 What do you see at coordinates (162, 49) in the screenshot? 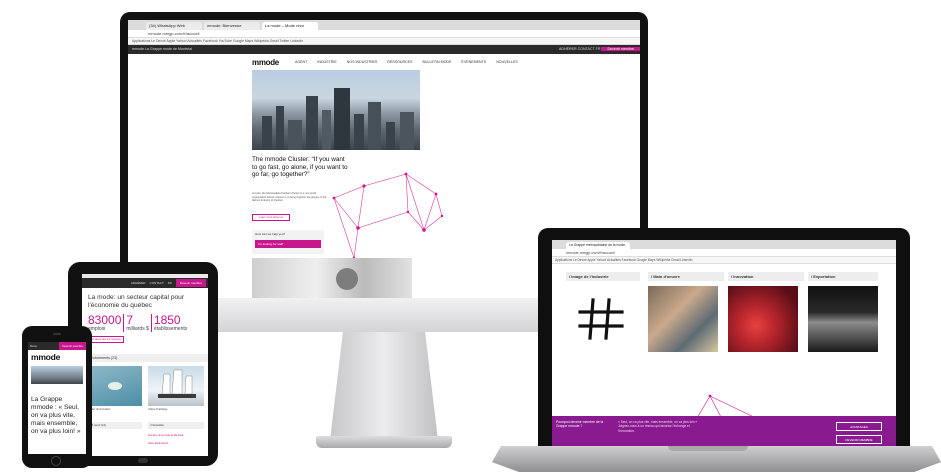
I see `topbar-left: mmode La Grappe mode de Montréal` at bounding box center [162, 49].